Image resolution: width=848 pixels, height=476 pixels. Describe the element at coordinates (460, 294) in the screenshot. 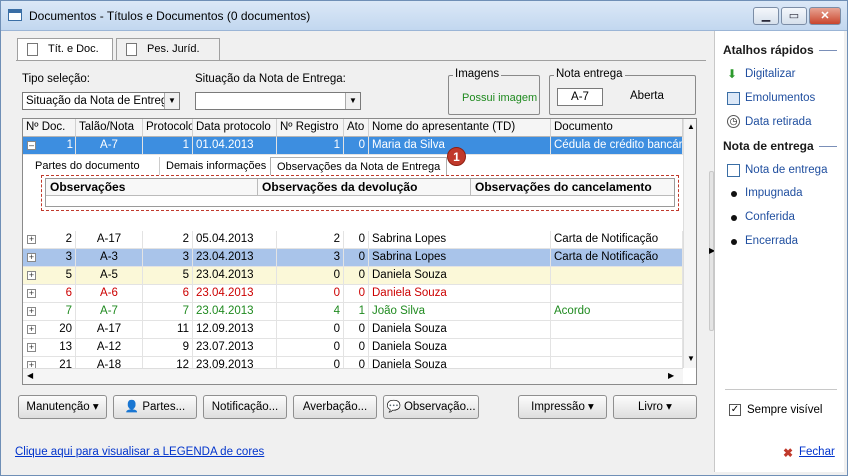

I see `cell-nome: Daniela Souza` at that location.